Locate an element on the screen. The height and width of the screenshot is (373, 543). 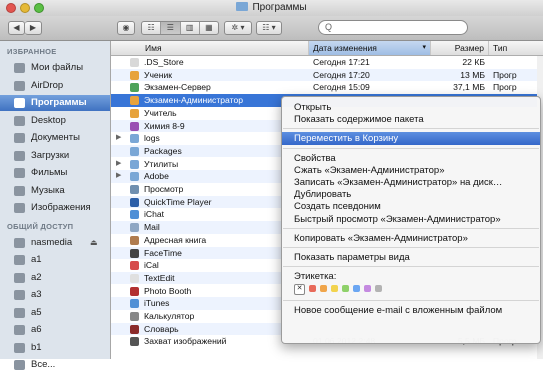
sidebar-item: Загрузки is located at coordinates (55, 156).